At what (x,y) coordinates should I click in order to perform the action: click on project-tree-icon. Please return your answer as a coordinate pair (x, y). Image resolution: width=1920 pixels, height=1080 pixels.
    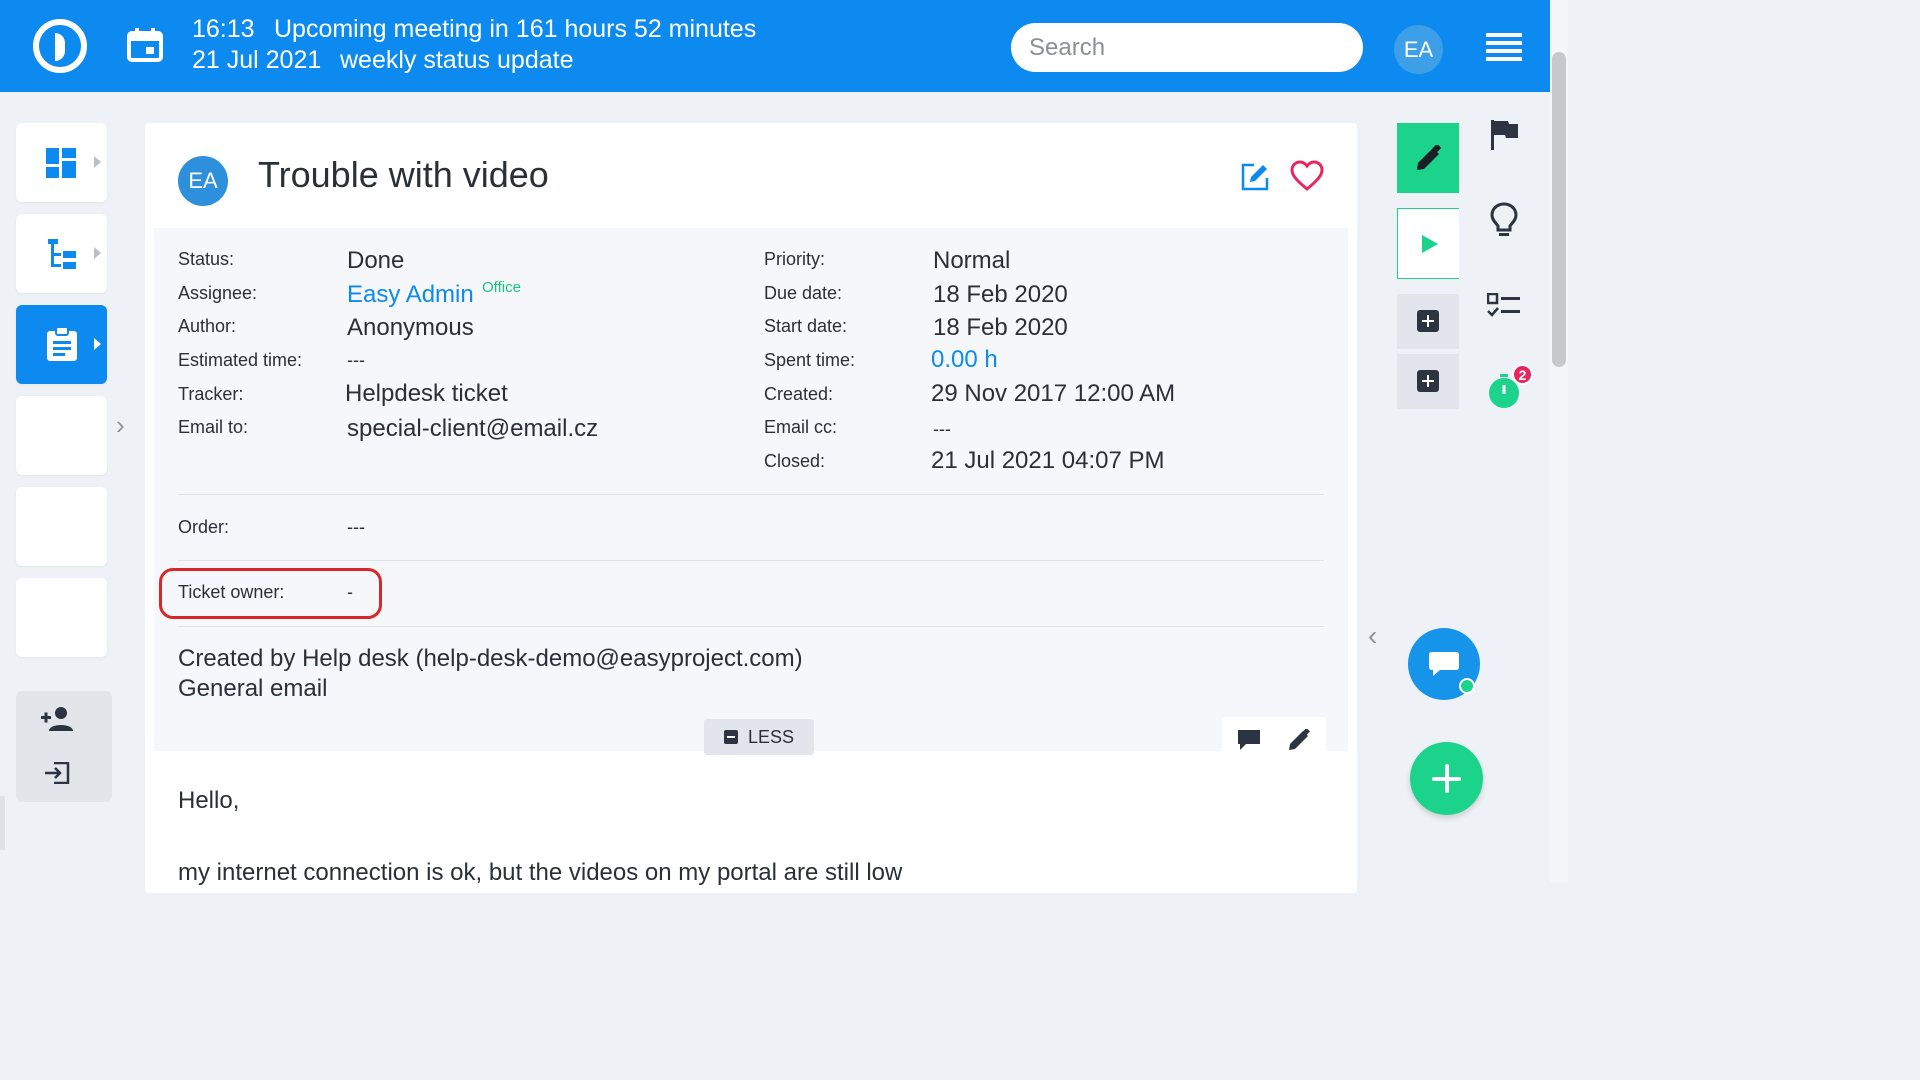
    Looking at the image, I should click on (62, 254).